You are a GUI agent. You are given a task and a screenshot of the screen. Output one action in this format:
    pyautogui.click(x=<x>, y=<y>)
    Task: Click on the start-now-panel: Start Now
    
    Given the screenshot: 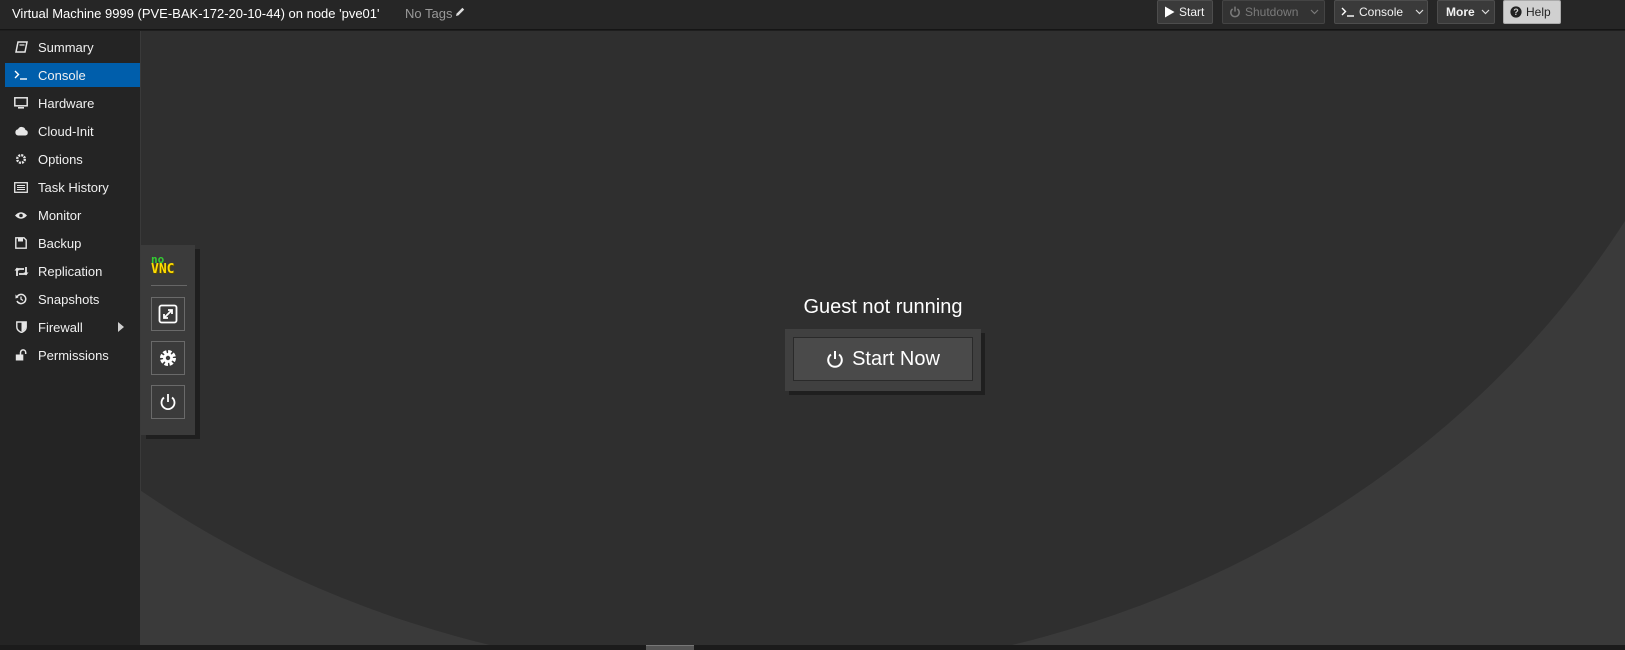 What is the action you would take?
    pyautogui.click(x=883, y=360)
    